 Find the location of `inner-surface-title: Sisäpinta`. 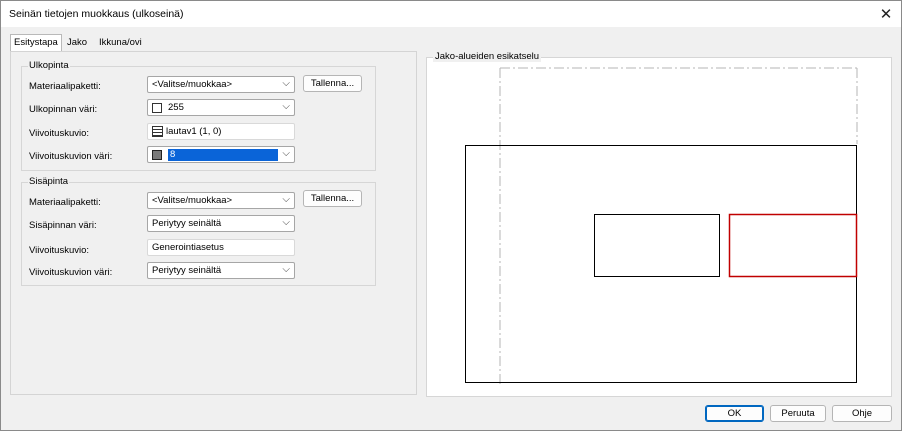

inner-surface-title: Sisäpinta is located at coordinates (49, 181).